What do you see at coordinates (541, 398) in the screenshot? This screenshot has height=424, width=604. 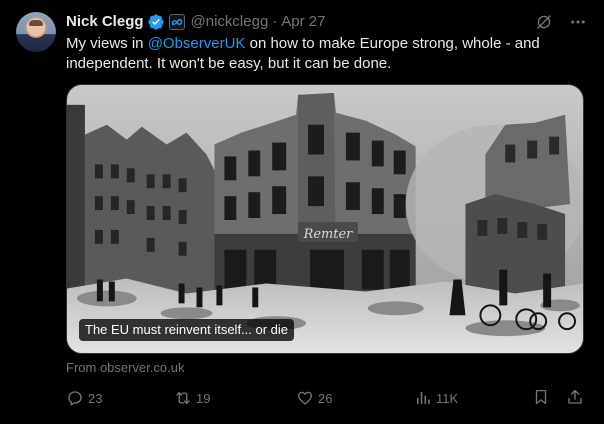 I see `bookmark-icon` at bounding box center [541, 398].